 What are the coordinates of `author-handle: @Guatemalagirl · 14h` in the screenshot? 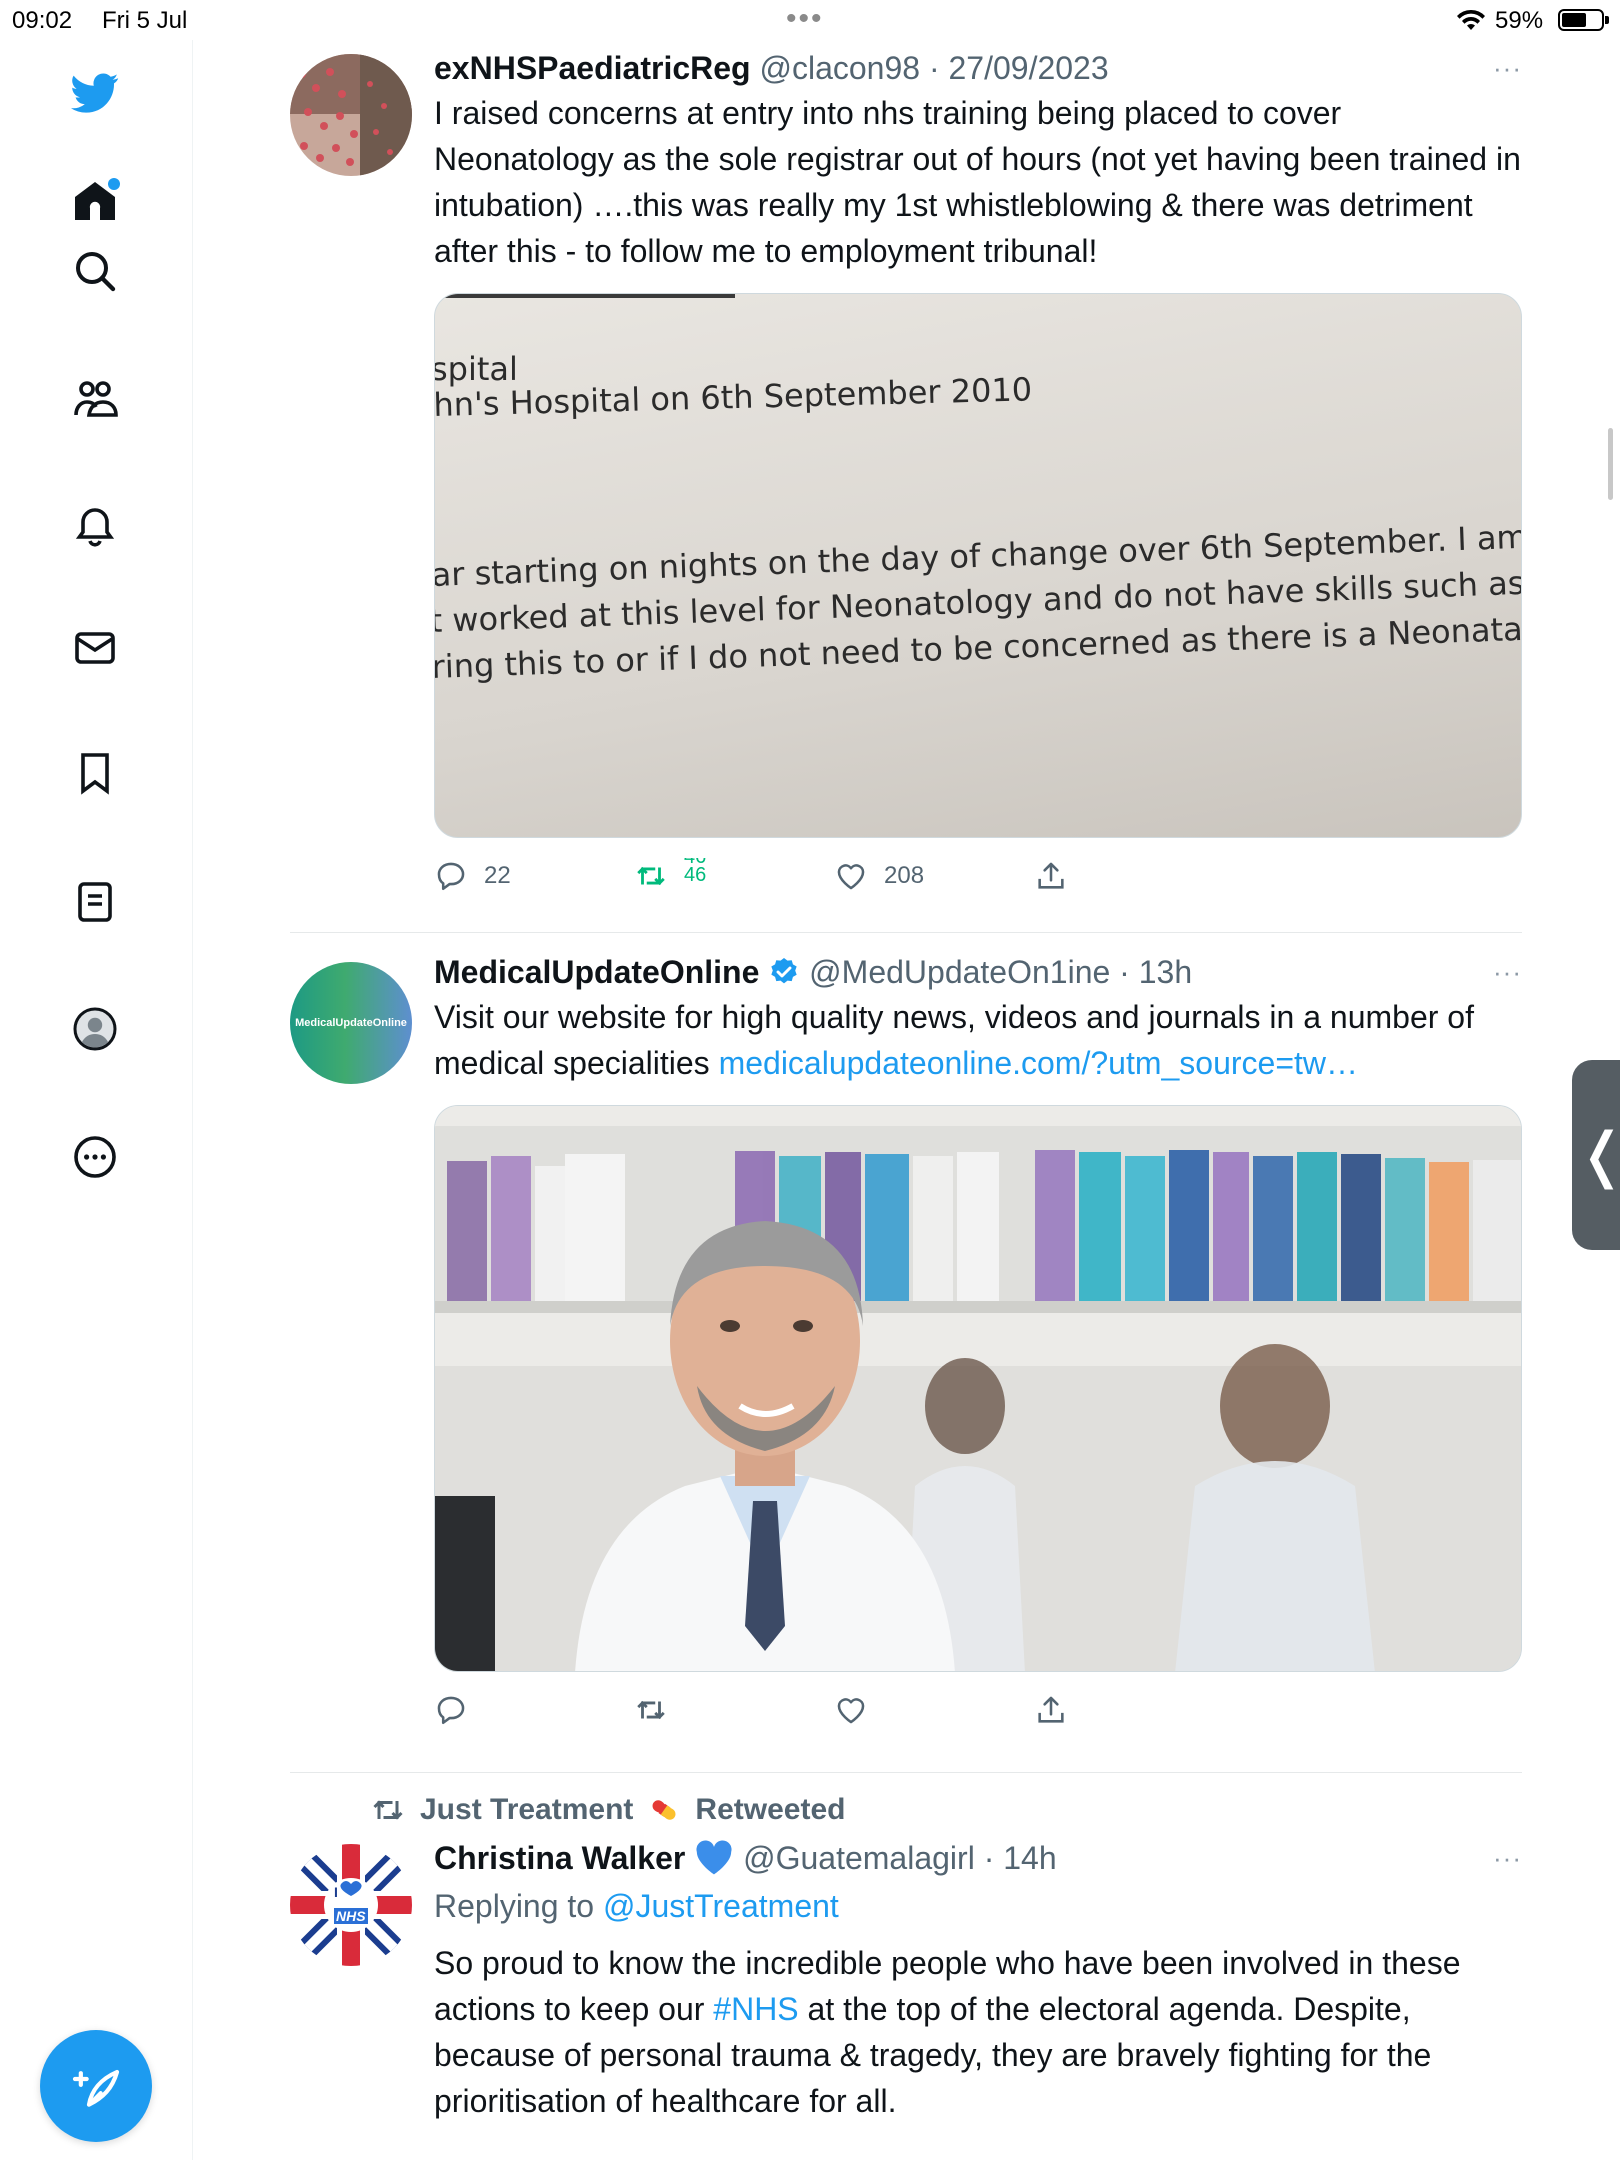 It's located at (900, 1858).